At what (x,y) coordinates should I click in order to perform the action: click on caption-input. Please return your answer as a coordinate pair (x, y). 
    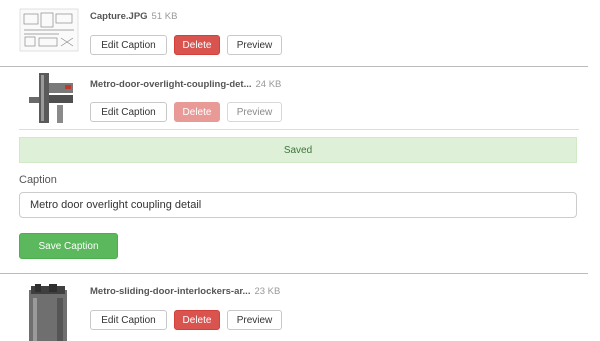
    Looking at the image, I should click on (298, 205).